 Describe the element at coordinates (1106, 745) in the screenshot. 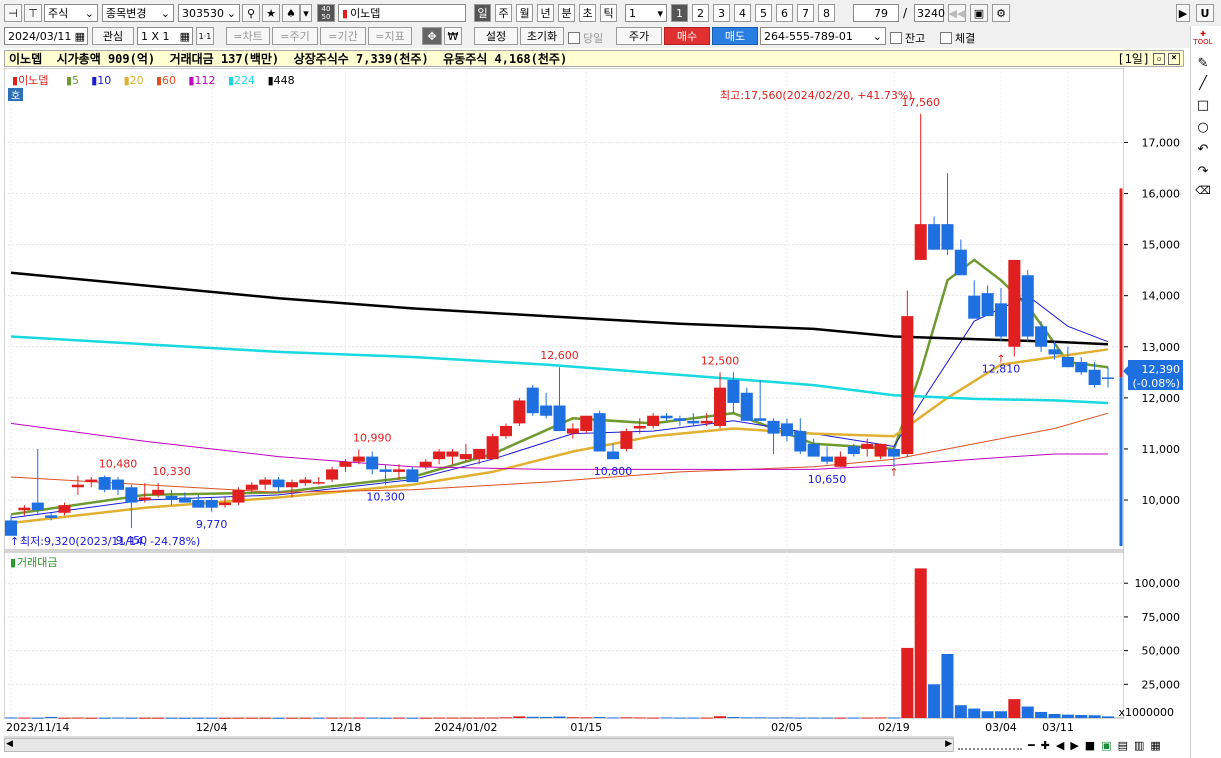

I see `excel-icon: ▣` at that location.